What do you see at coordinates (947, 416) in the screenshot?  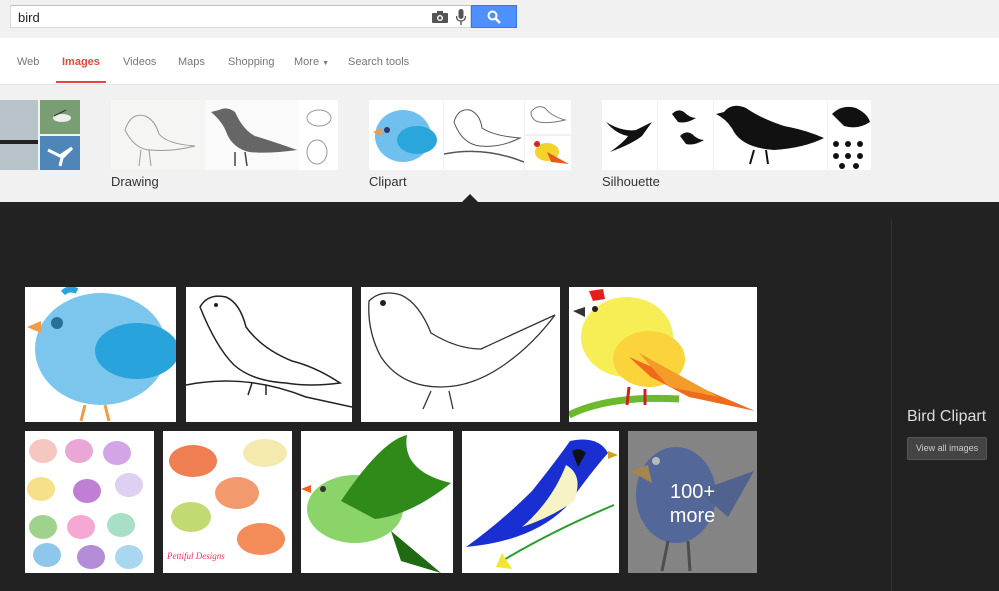 I see `panel-title: Bird Clipart` at bounding box center [947, 416].